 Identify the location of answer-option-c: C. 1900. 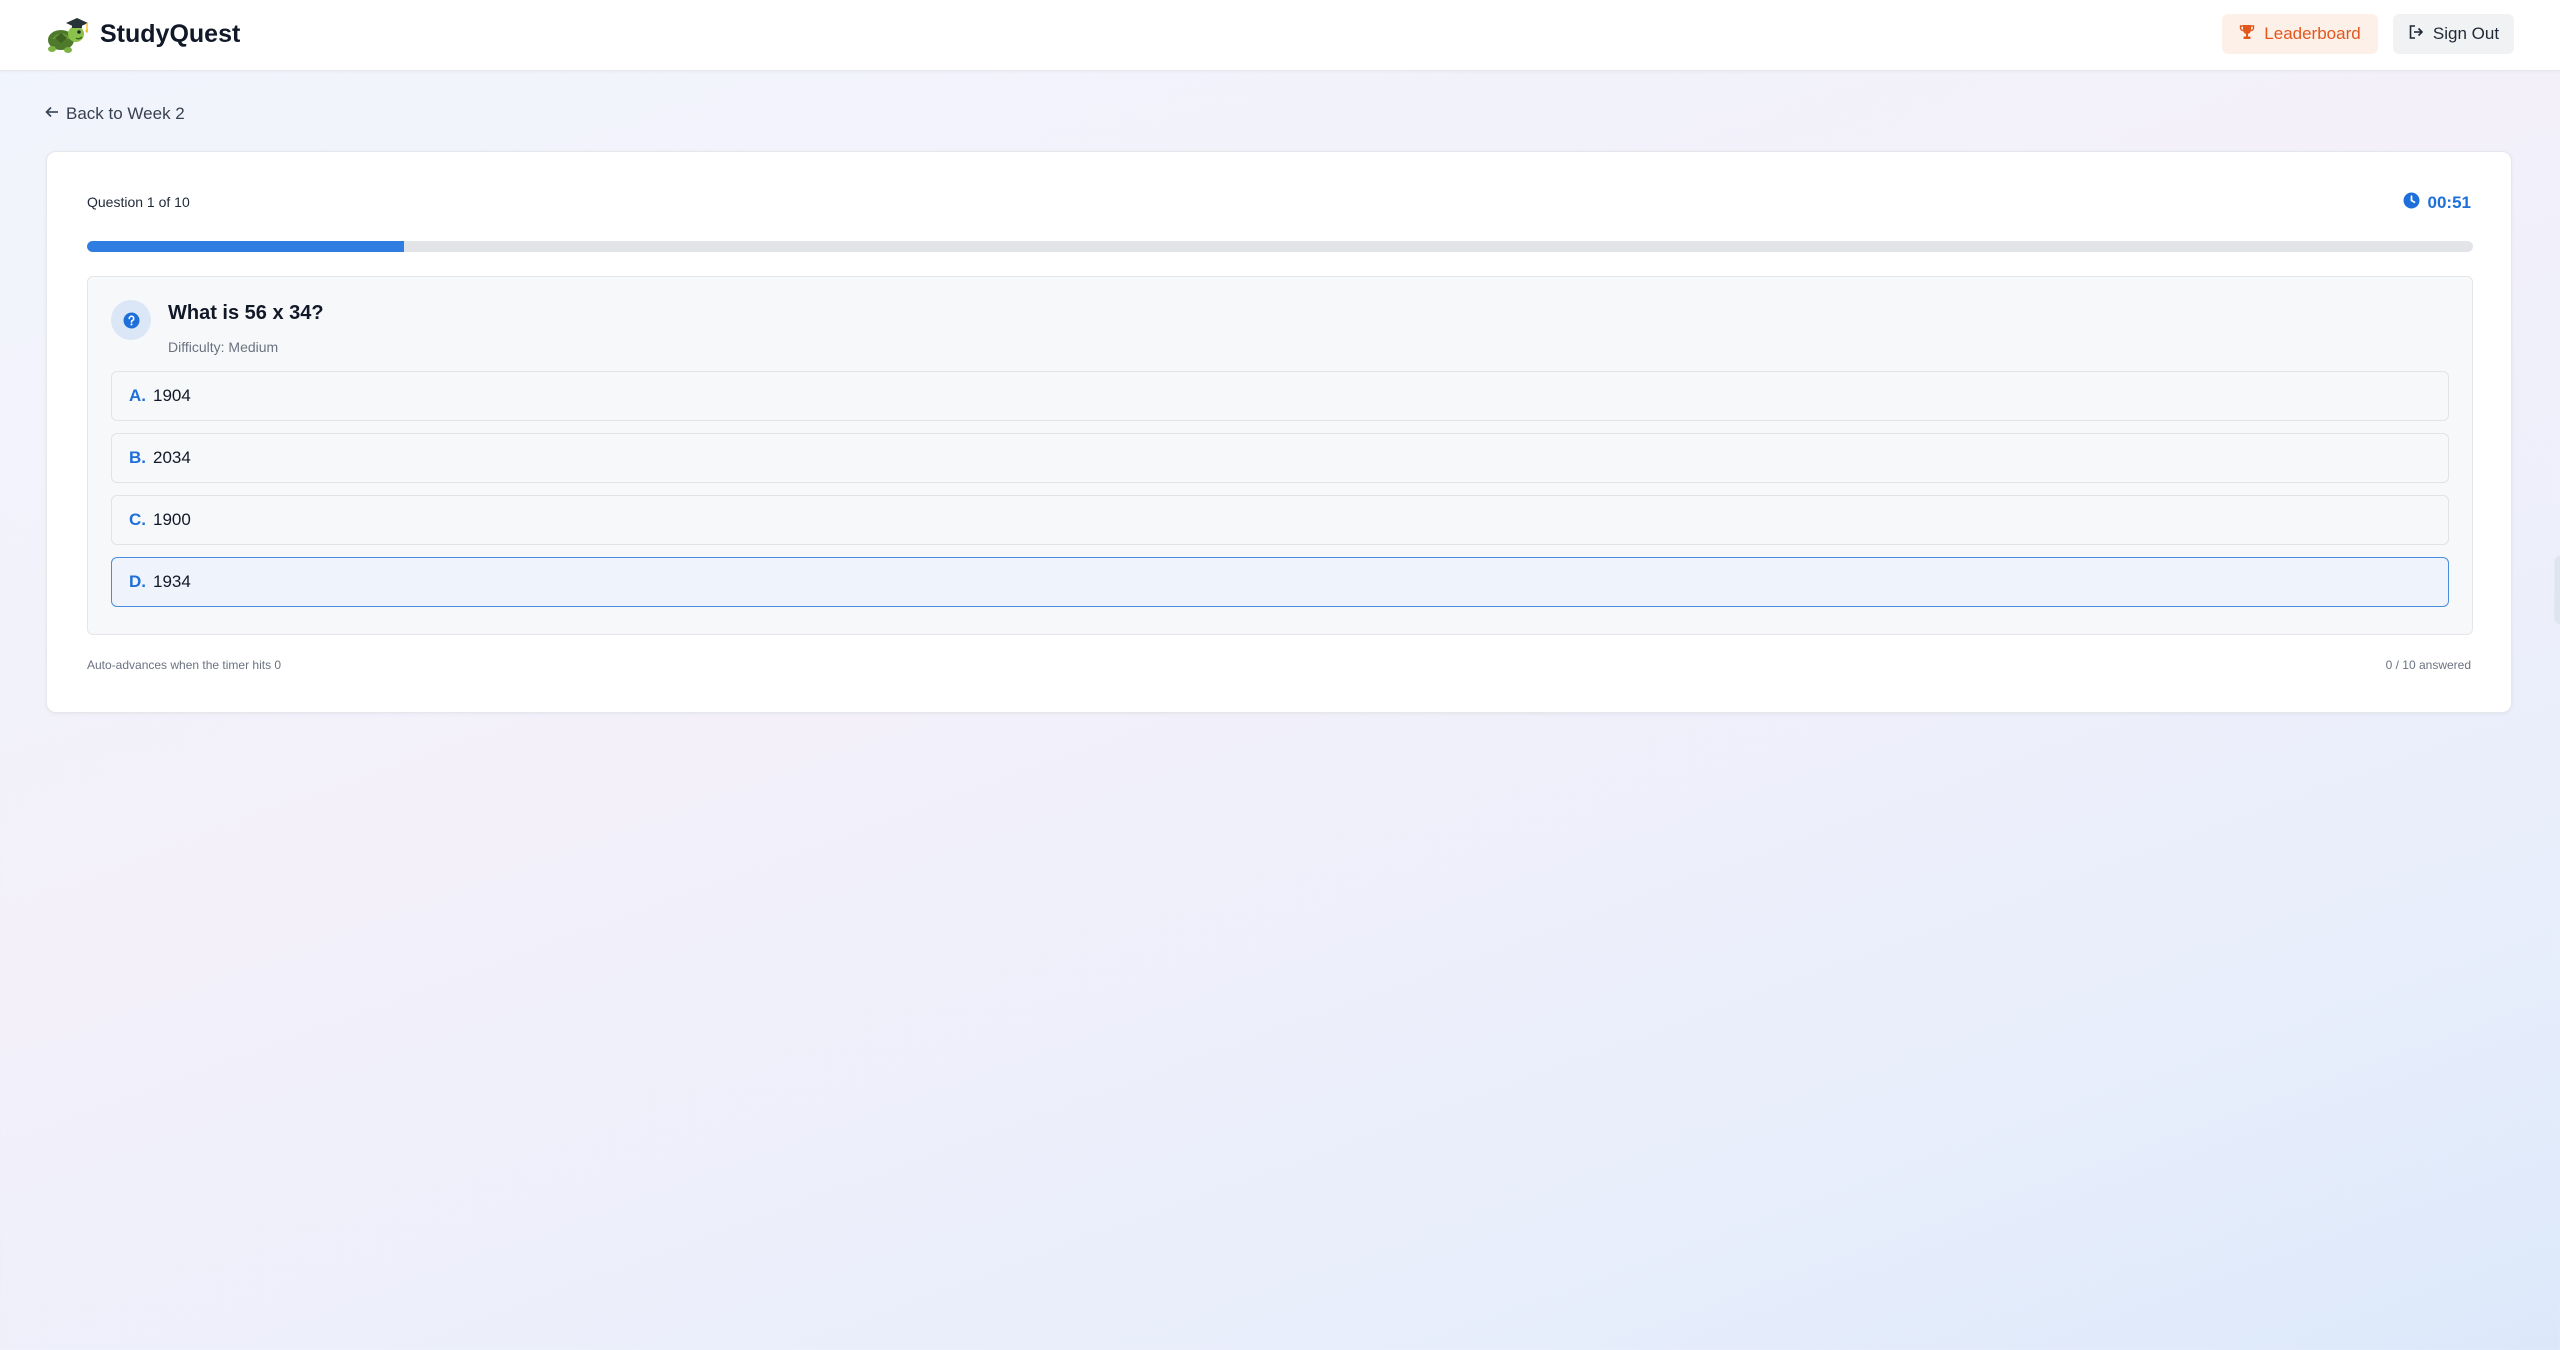
(1280, 520).